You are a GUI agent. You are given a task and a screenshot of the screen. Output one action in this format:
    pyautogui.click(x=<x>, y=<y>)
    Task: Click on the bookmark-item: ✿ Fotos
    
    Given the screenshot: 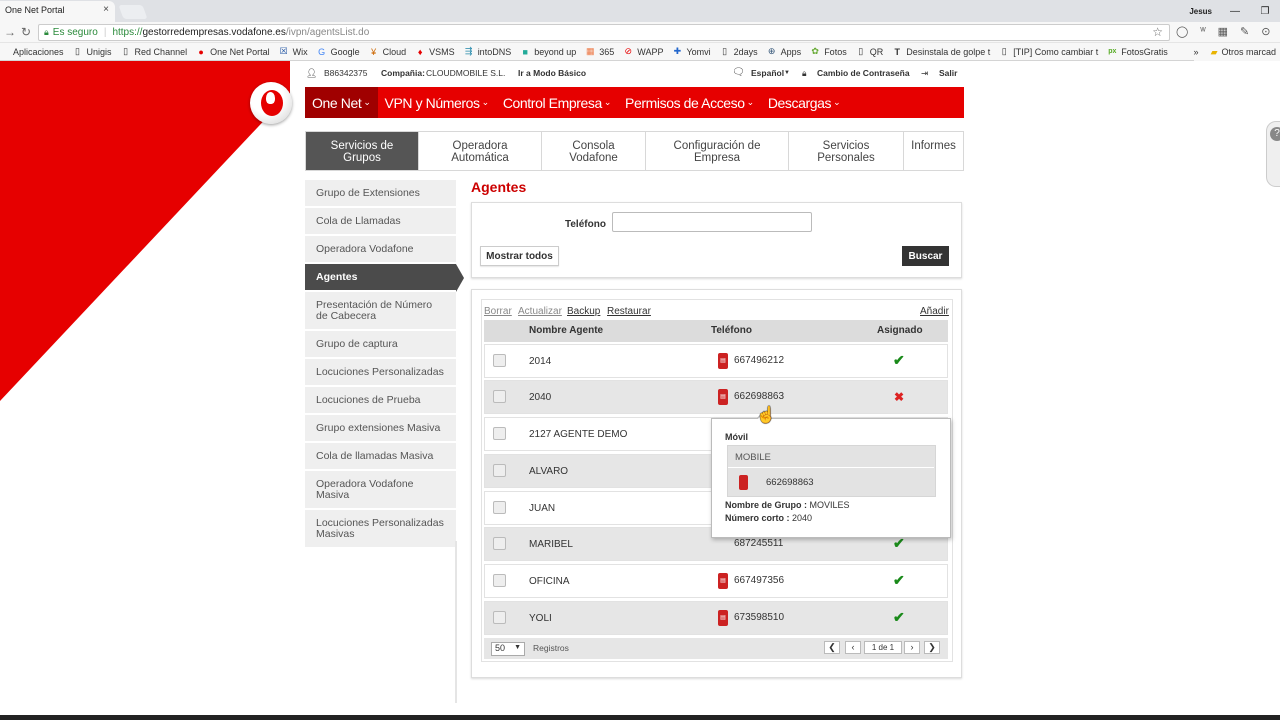 What is the action you would take?
    pyautogui.click(x=828, y=51)
    